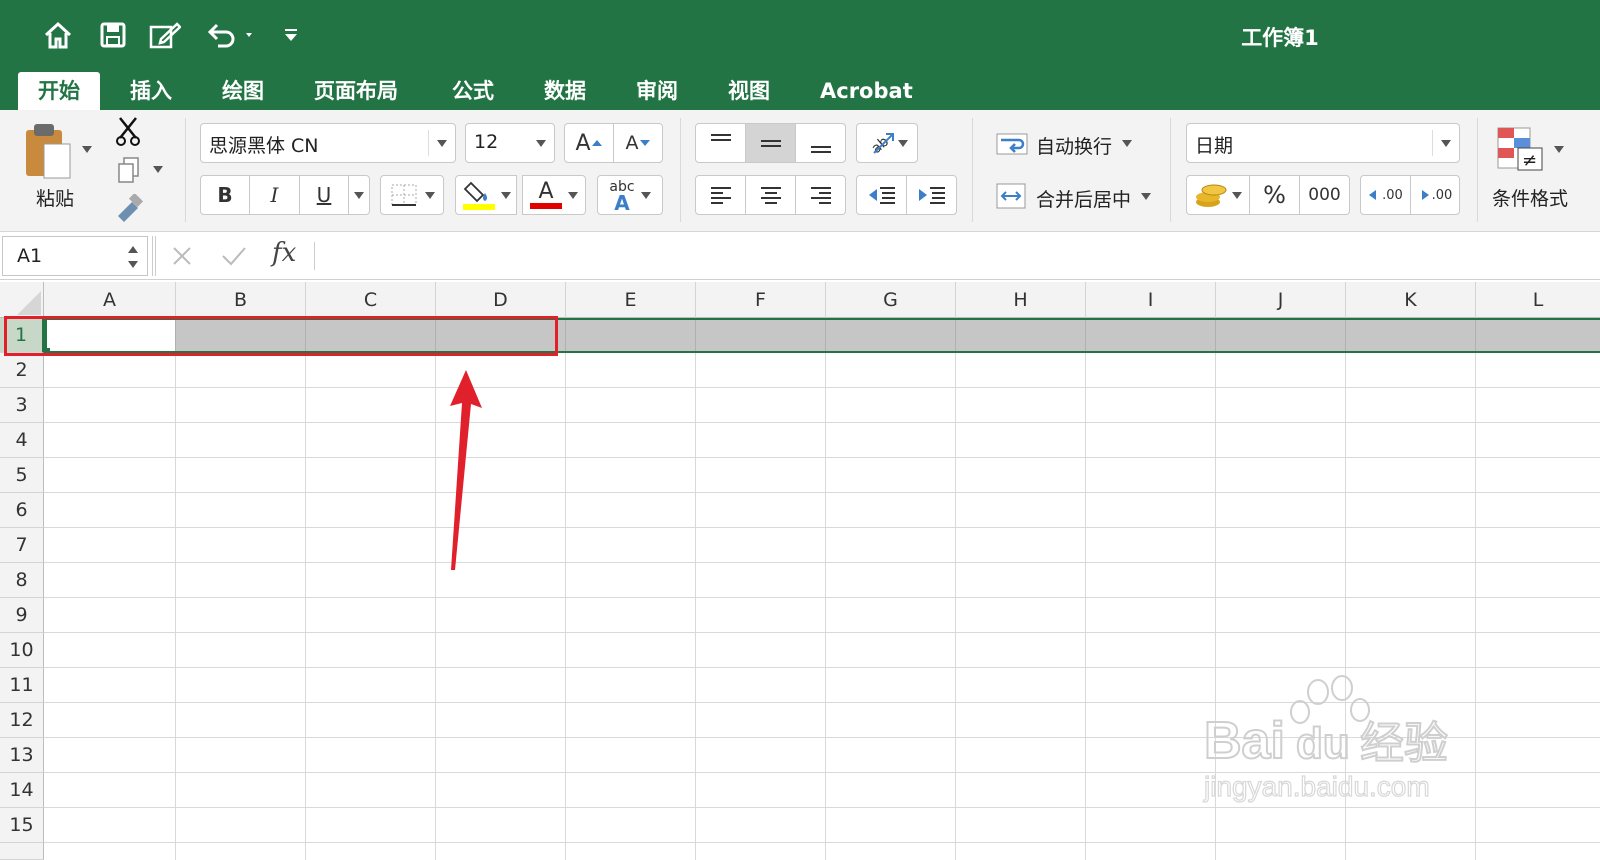 This screenshot has width=1600, height=860. What do you see at coordinates (891, 300) in the screenshot?
I see `column-header-g: G` at bounding box center [891, 300].